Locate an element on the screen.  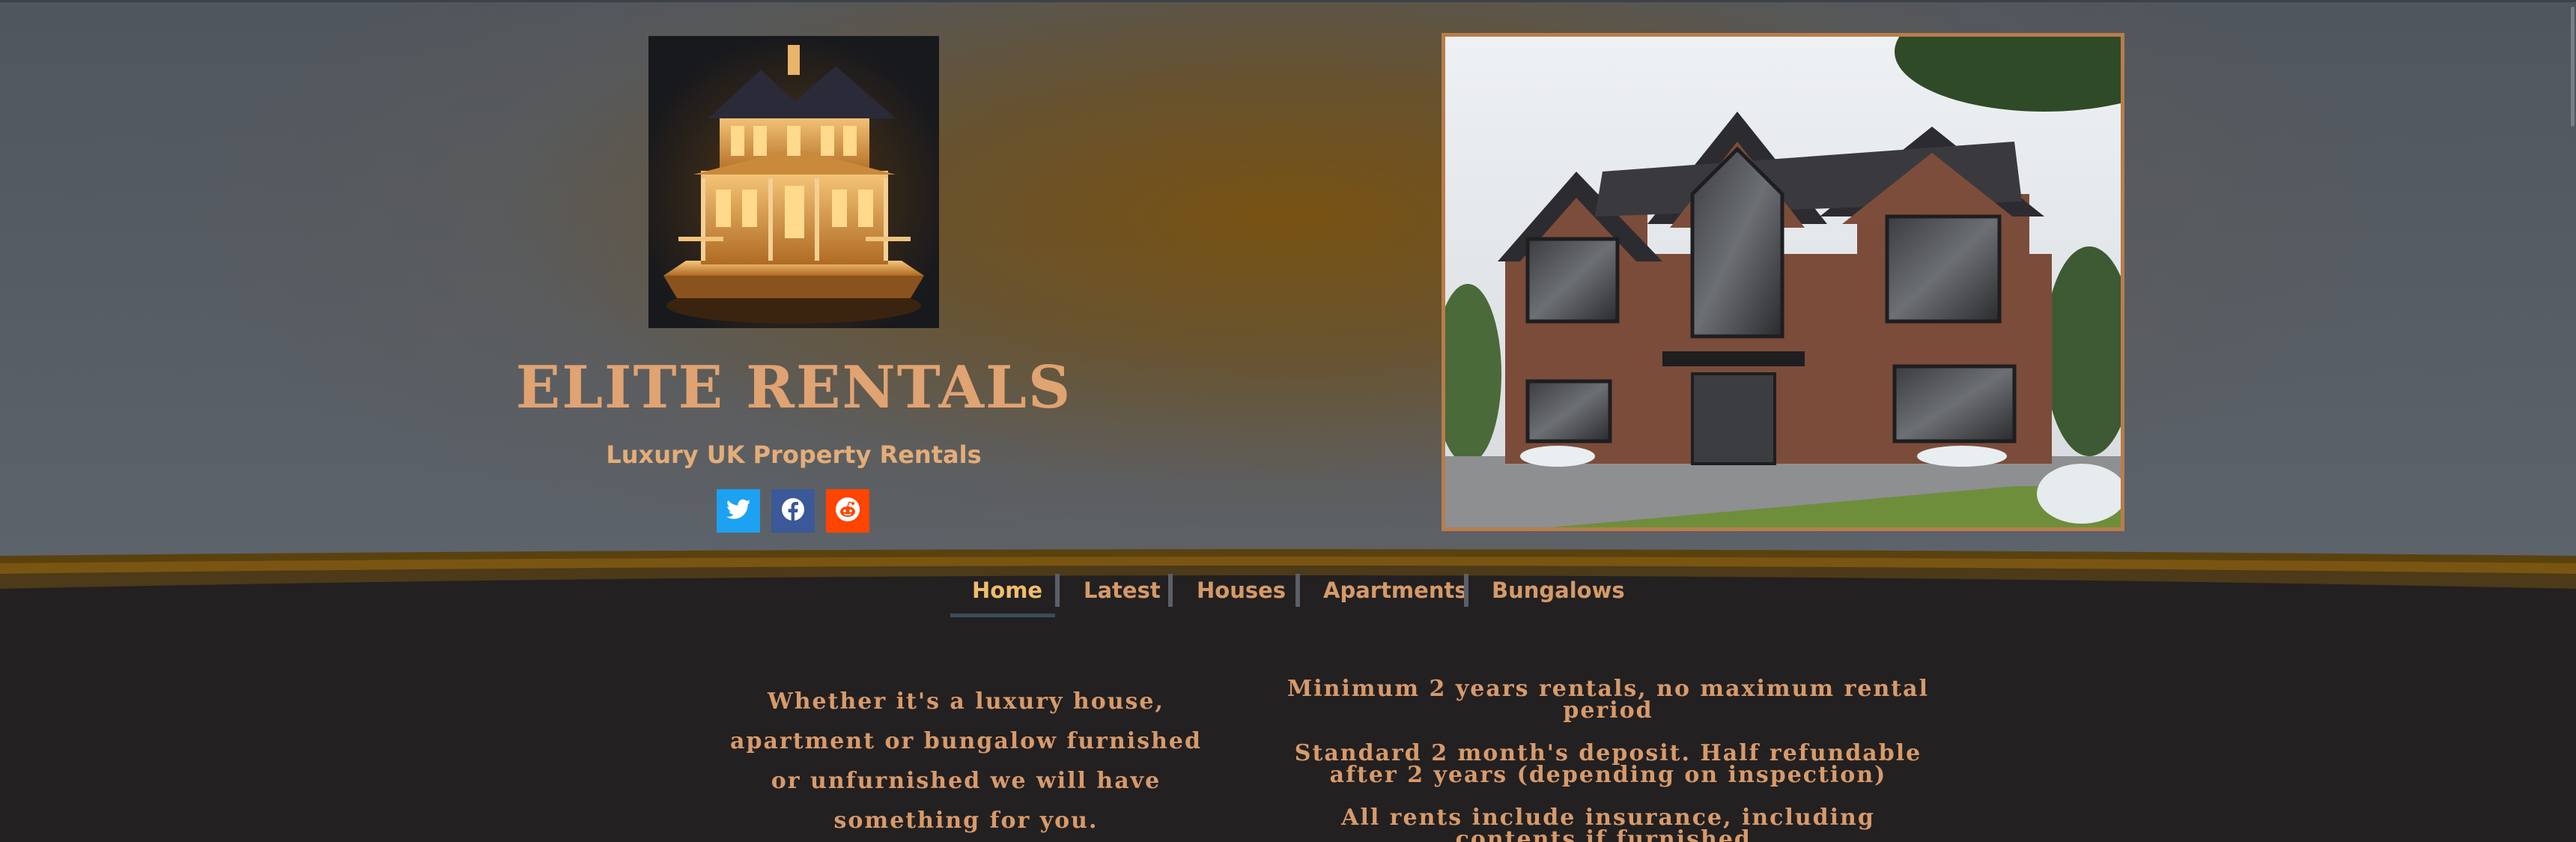
facebook-share-button is located at coordinates (793, 511).